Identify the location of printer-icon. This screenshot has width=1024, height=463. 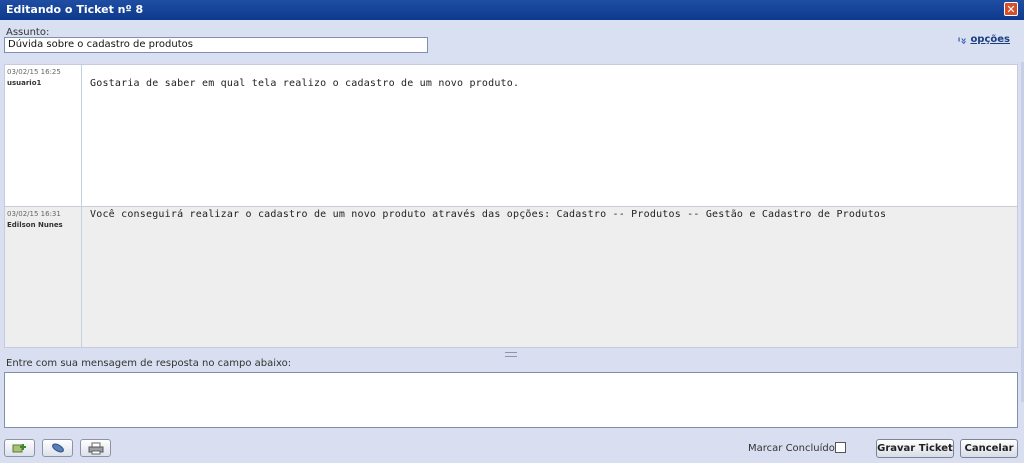
(95, 448).